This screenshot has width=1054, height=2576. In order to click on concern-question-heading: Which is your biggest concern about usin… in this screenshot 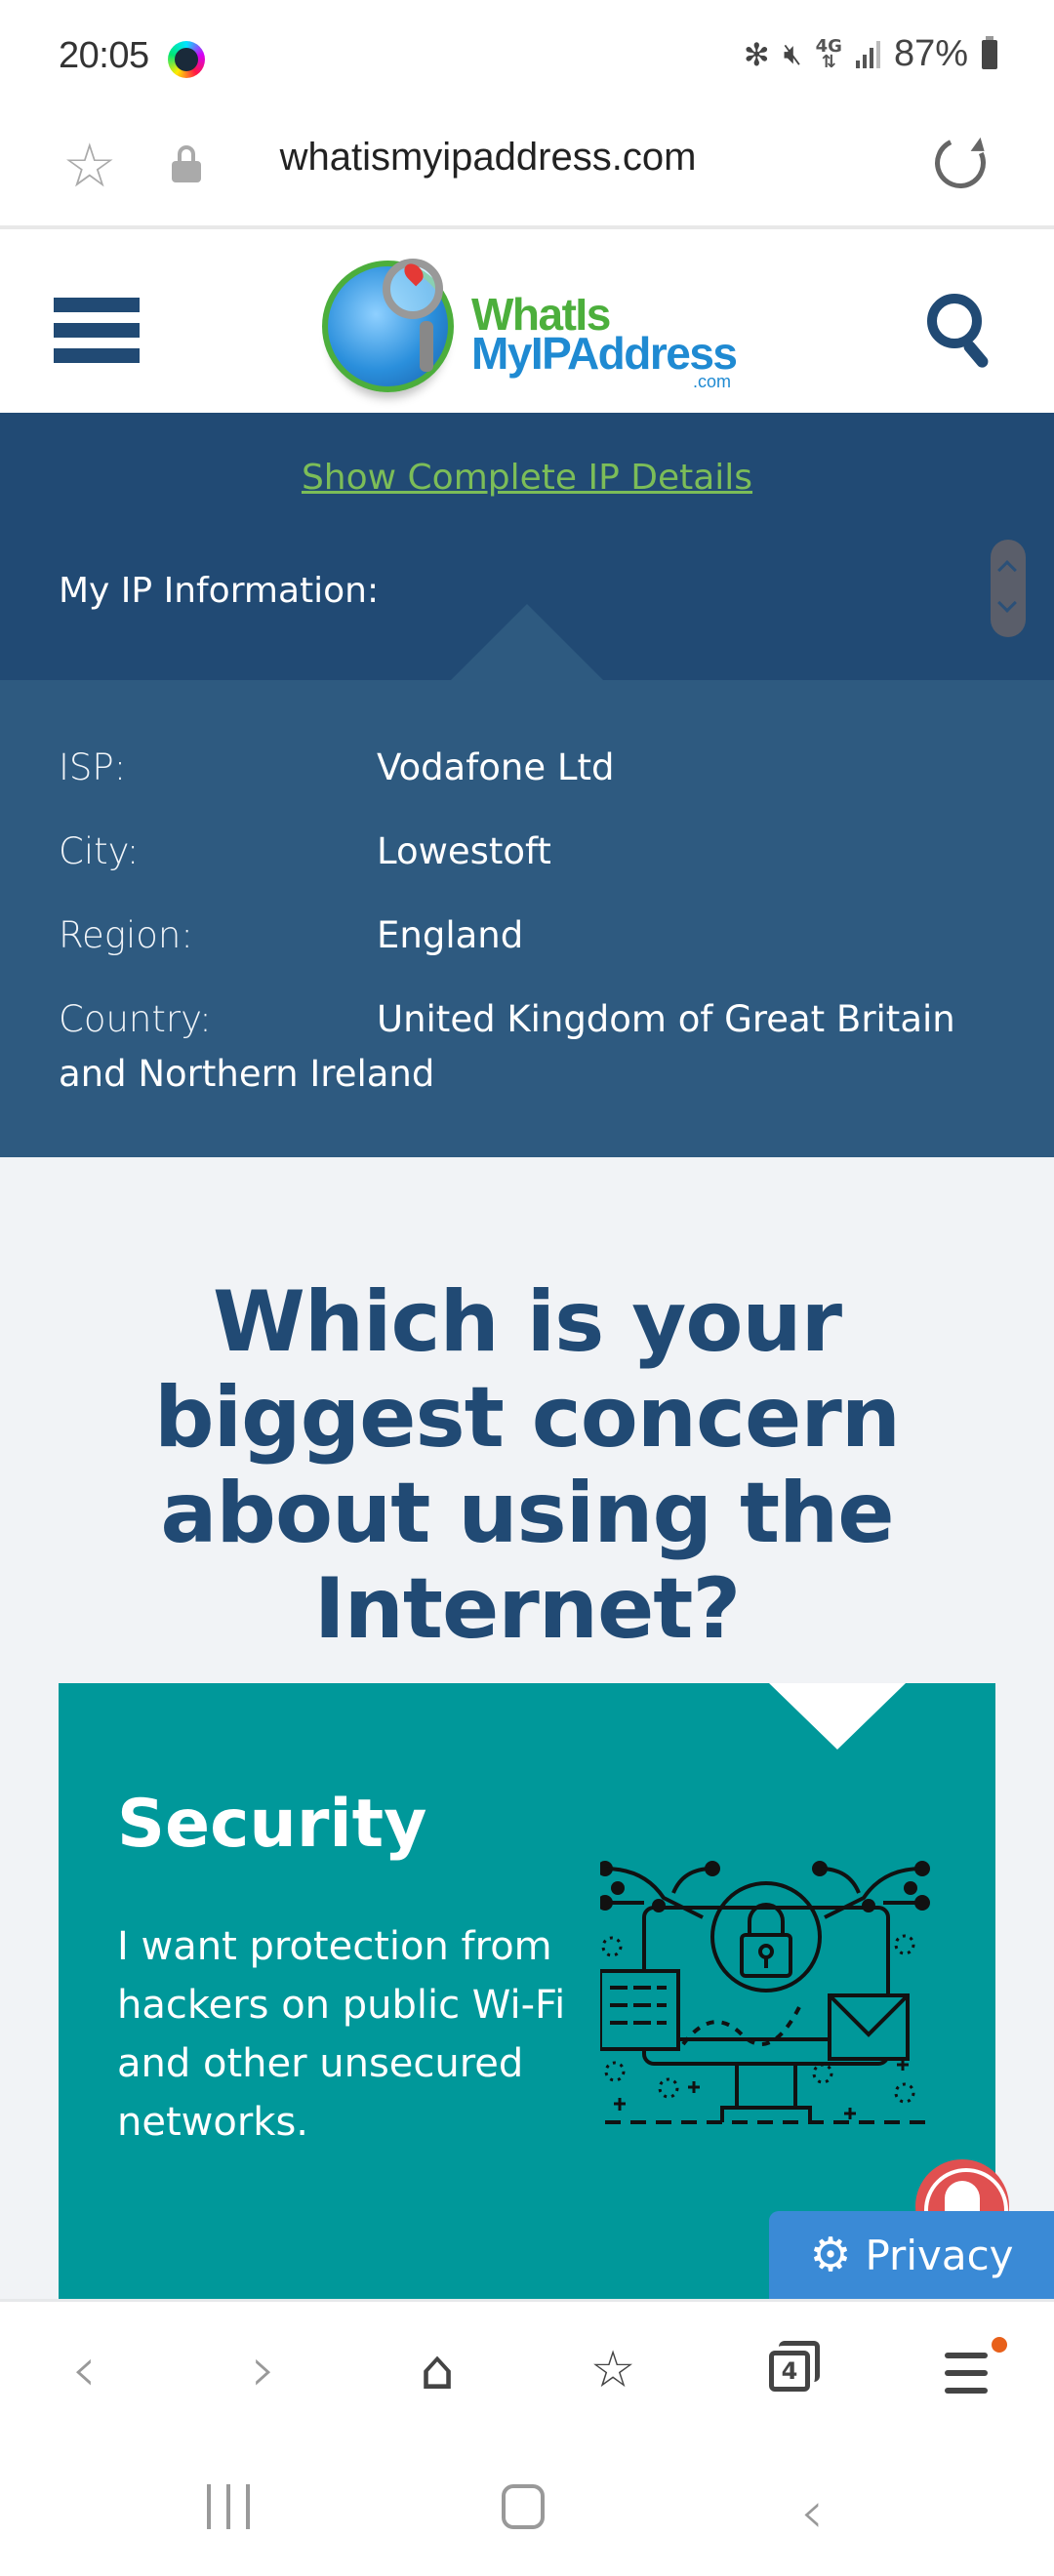, I will do `click(527, 1465)`.